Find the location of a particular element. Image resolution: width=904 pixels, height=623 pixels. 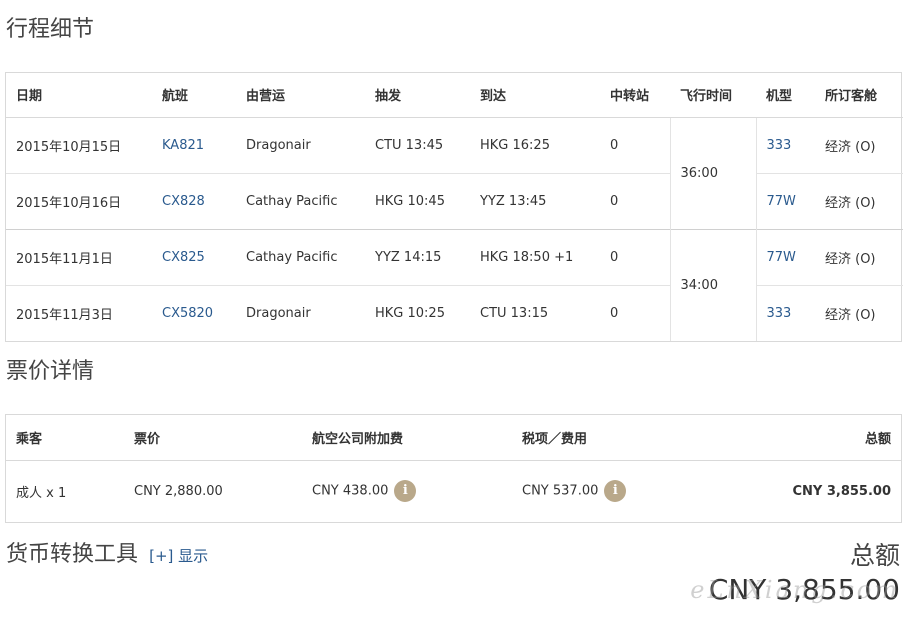

taxes-cell: CNY 537.00 i is located at coordinates (612, 491).